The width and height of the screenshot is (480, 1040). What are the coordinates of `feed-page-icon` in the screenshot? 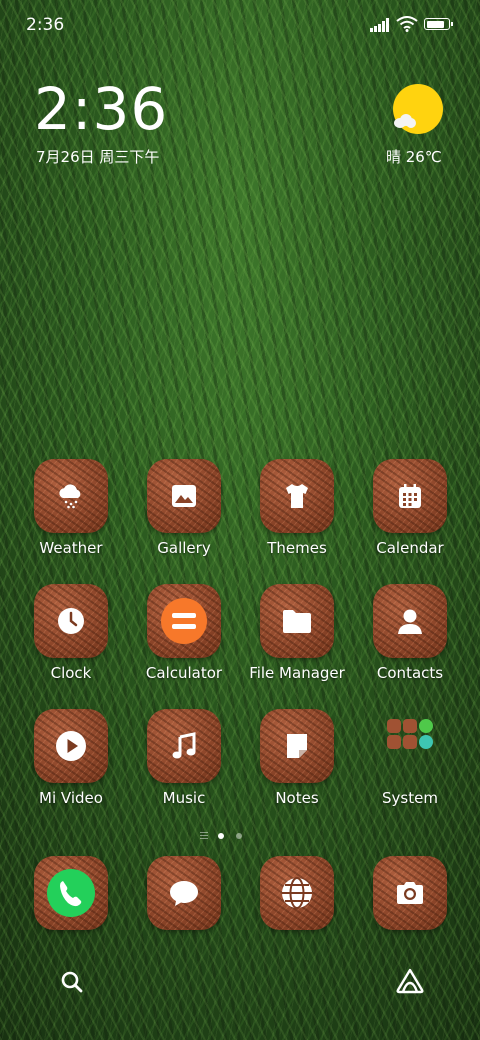 It's located at (204, 836).